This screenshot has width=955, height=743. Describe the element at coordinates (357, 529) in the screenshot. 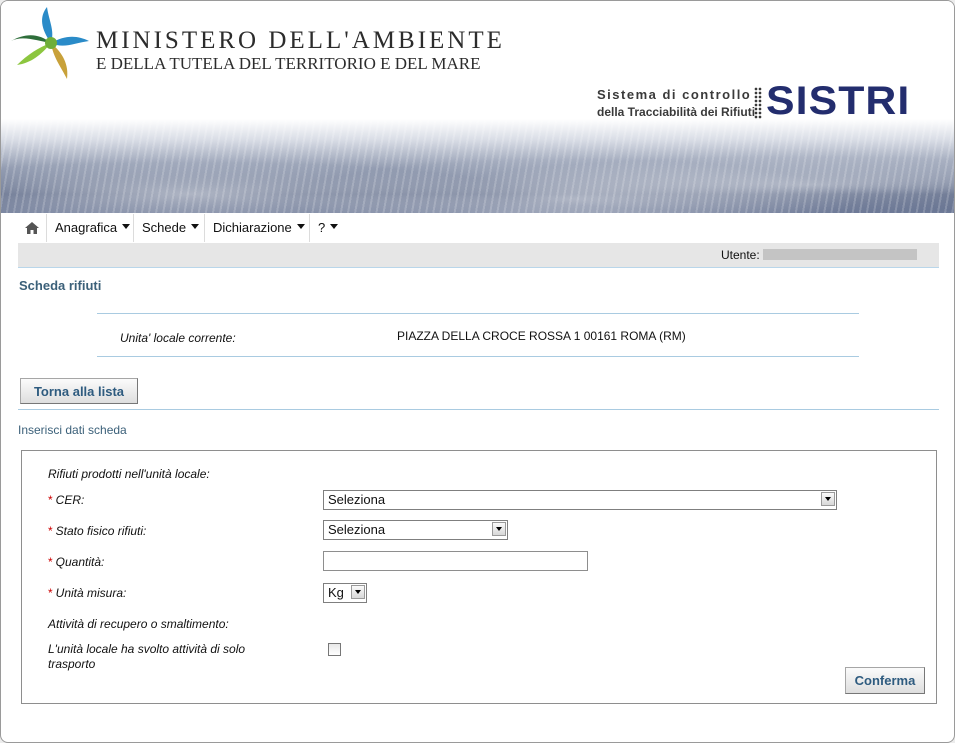

I see `stato-fisico-select-value: Seleziona` at that location.